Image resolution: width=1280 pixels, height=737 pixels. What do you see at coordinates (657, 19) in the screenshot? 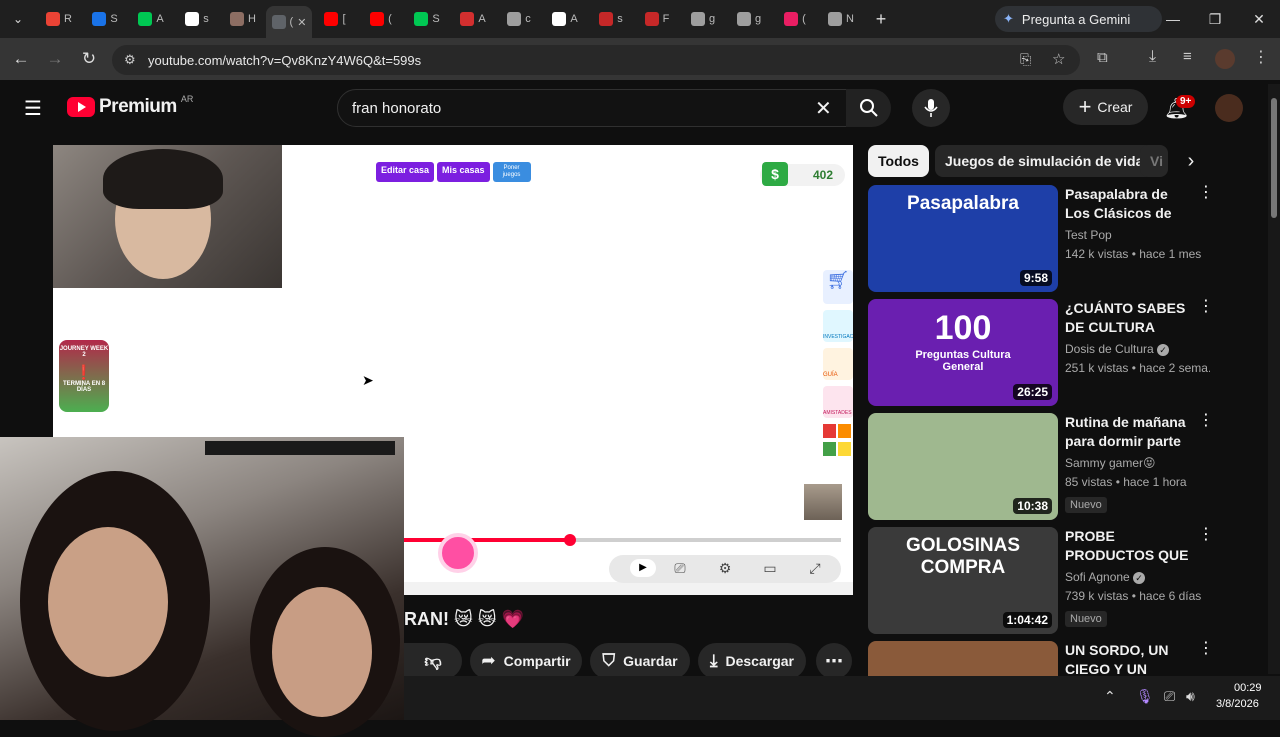
I see `browser-tab: F` at bounding box center [657, 19].